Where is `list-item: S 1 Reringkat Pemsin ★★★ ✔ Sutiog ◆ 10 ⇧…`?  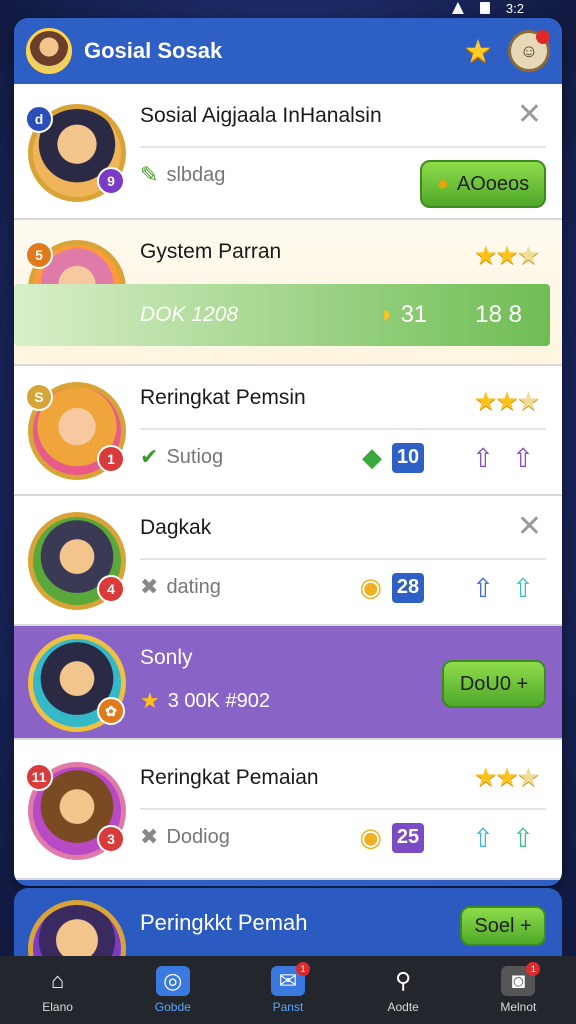
list-item: S 1 Reringkat Pemsin ★★★ ✔ Sutiog ◆ 10 ⇧… is located at coordinates (288, 431).